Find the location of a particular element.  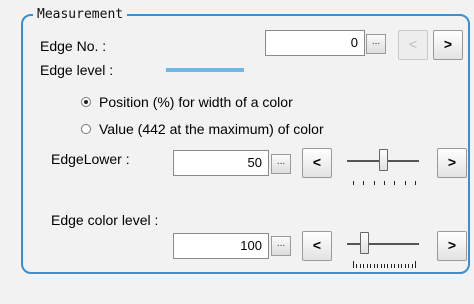

edge-color-level-slider-thumb is located at coordinates (364, 243).